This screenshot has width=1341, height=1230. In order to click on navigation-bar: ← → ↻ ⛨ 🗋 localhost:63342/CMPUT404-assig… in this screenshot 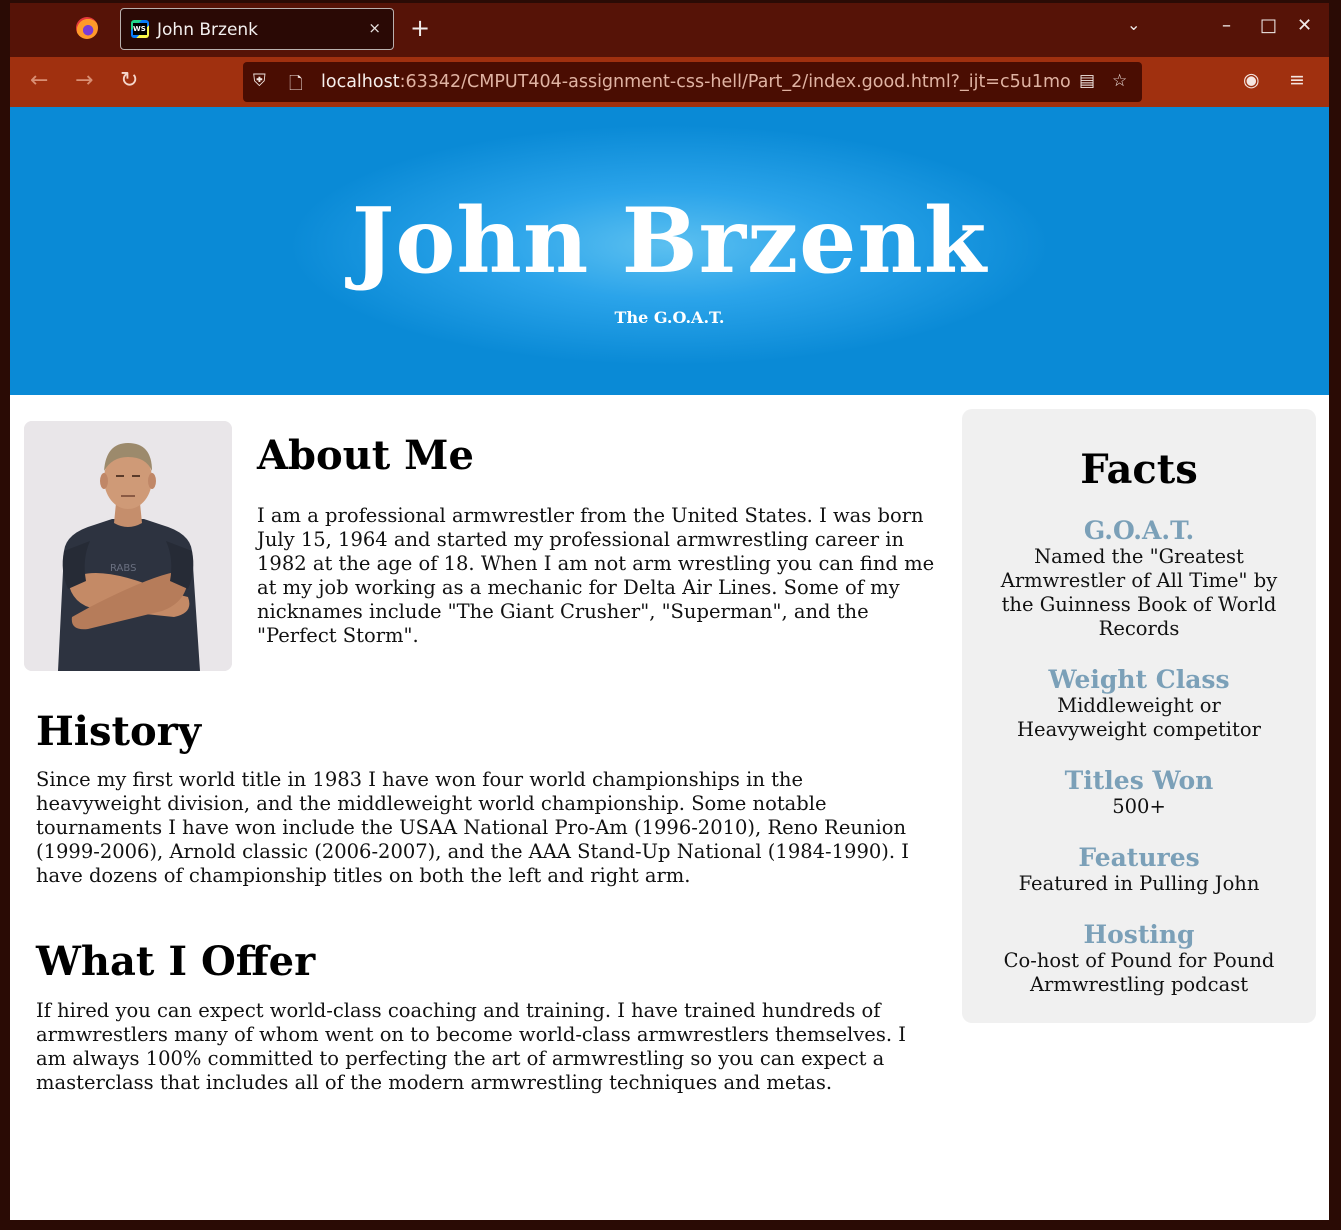, I will do `click(669, 82)`.